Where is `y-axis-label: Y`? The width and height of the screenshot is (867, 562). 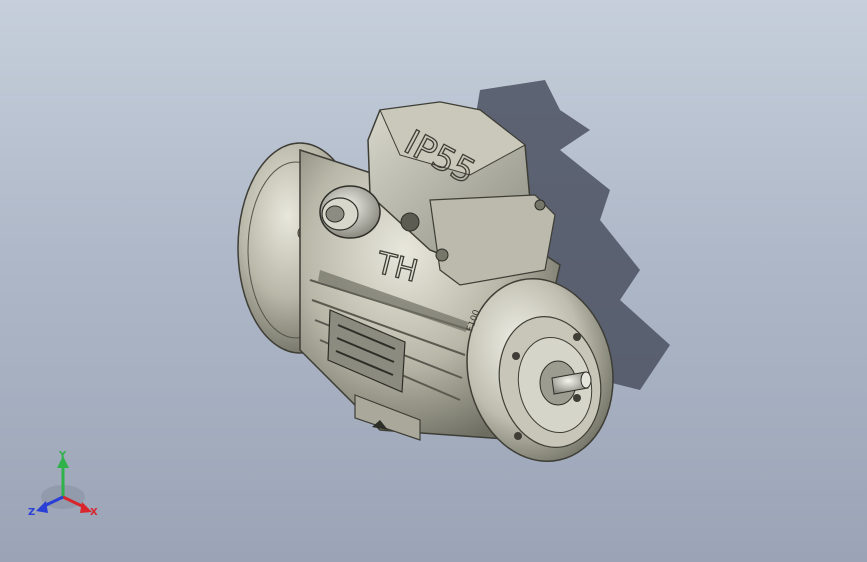
y-axis-label: Y is located at coordinates (62, 455).